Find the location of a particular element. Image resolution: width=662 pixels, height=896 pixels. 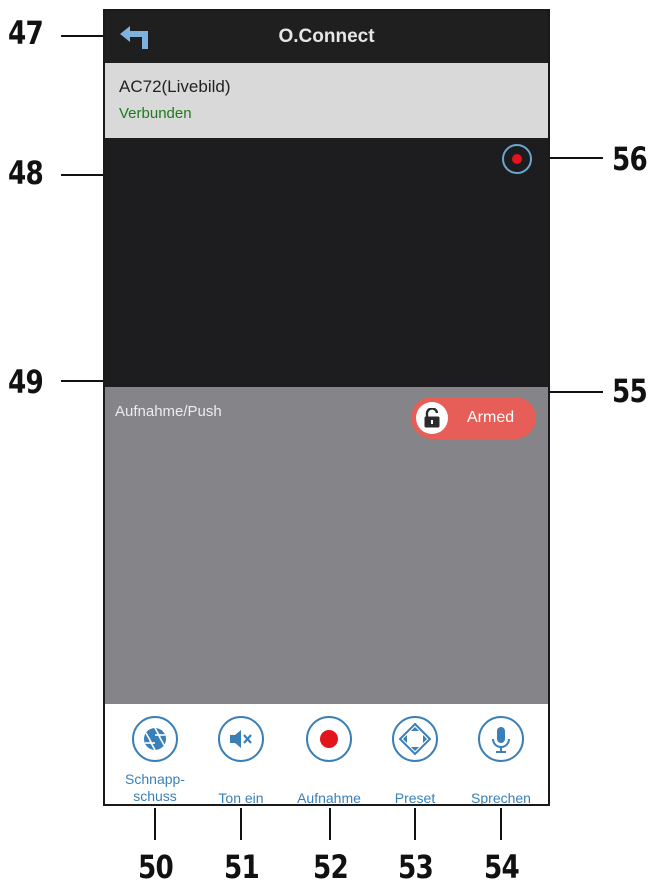

speak-label: Sprechen is located at coordinates (501, 798).